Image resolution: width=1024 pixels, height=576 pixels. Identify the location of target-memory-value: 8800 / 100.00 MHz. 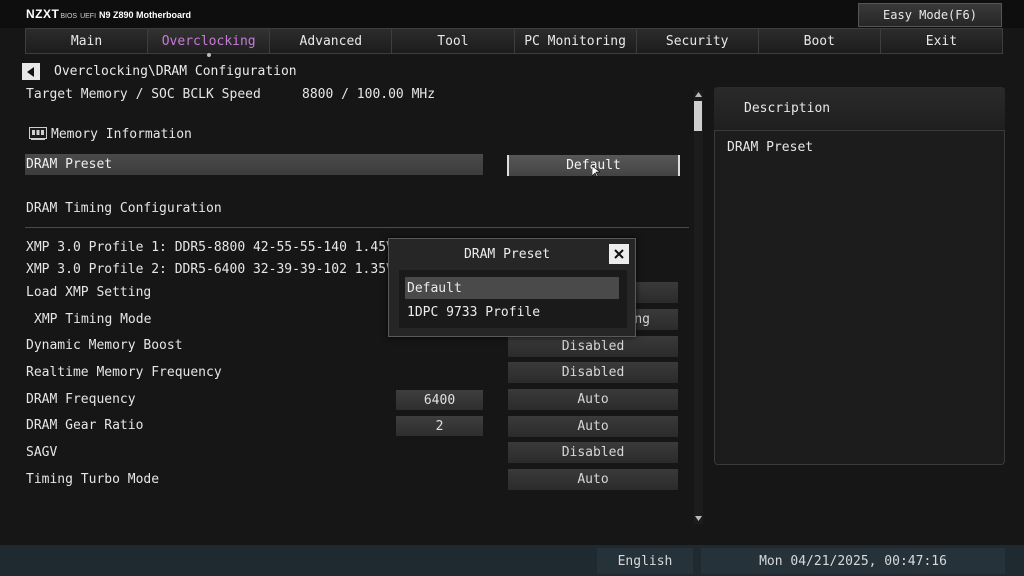
(369, 94).